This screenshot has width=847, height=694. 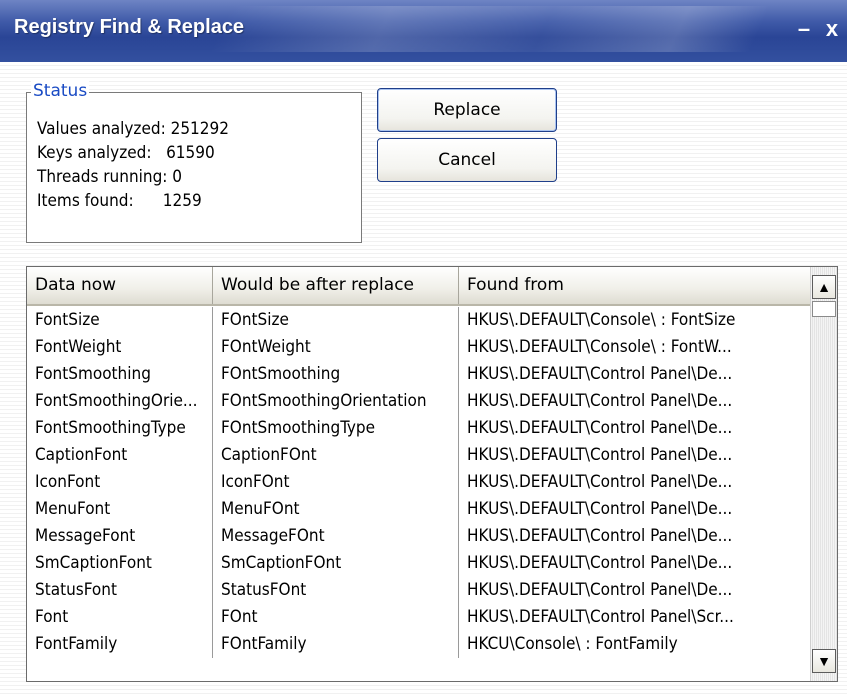 I want to click on close-button: x, so click(x=832, y=29).